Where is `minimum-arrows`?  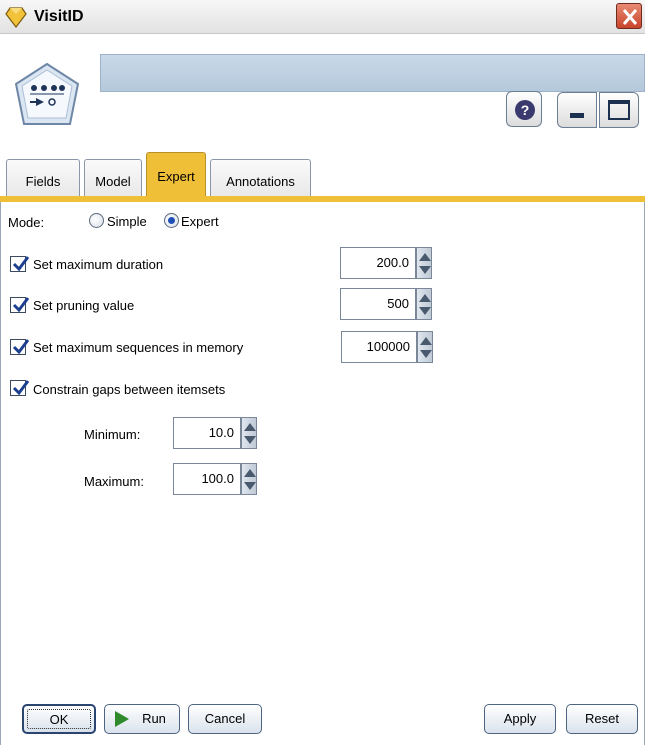 minimum-arrows is located at coordinates (249, 433).